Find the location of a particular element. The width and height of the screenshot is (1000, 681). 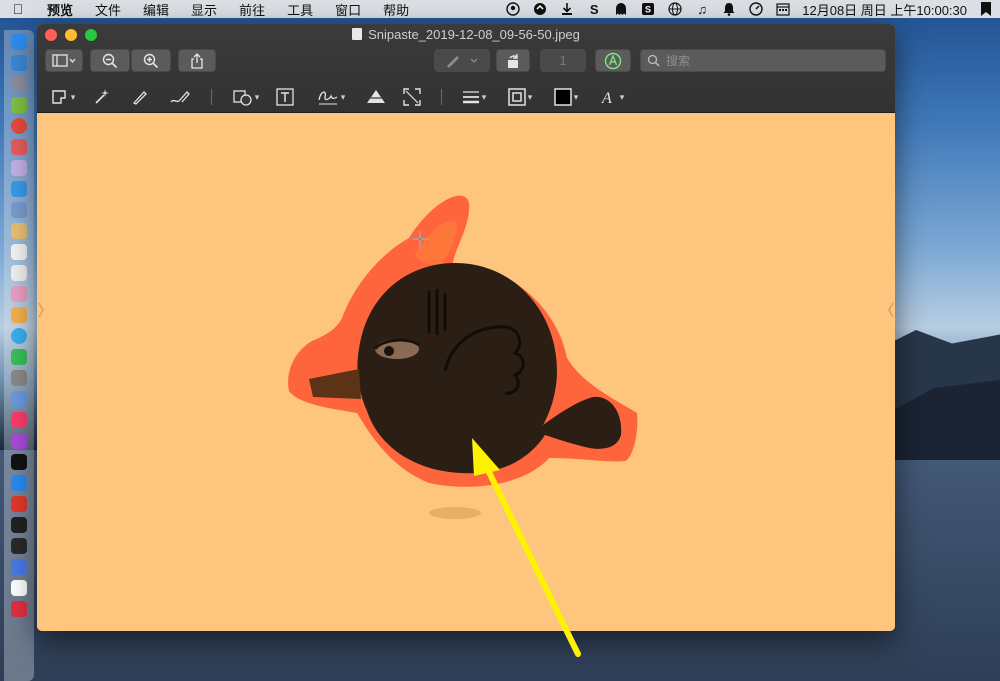

yellow-arrow-annotation is located at coordinates (526, 547).